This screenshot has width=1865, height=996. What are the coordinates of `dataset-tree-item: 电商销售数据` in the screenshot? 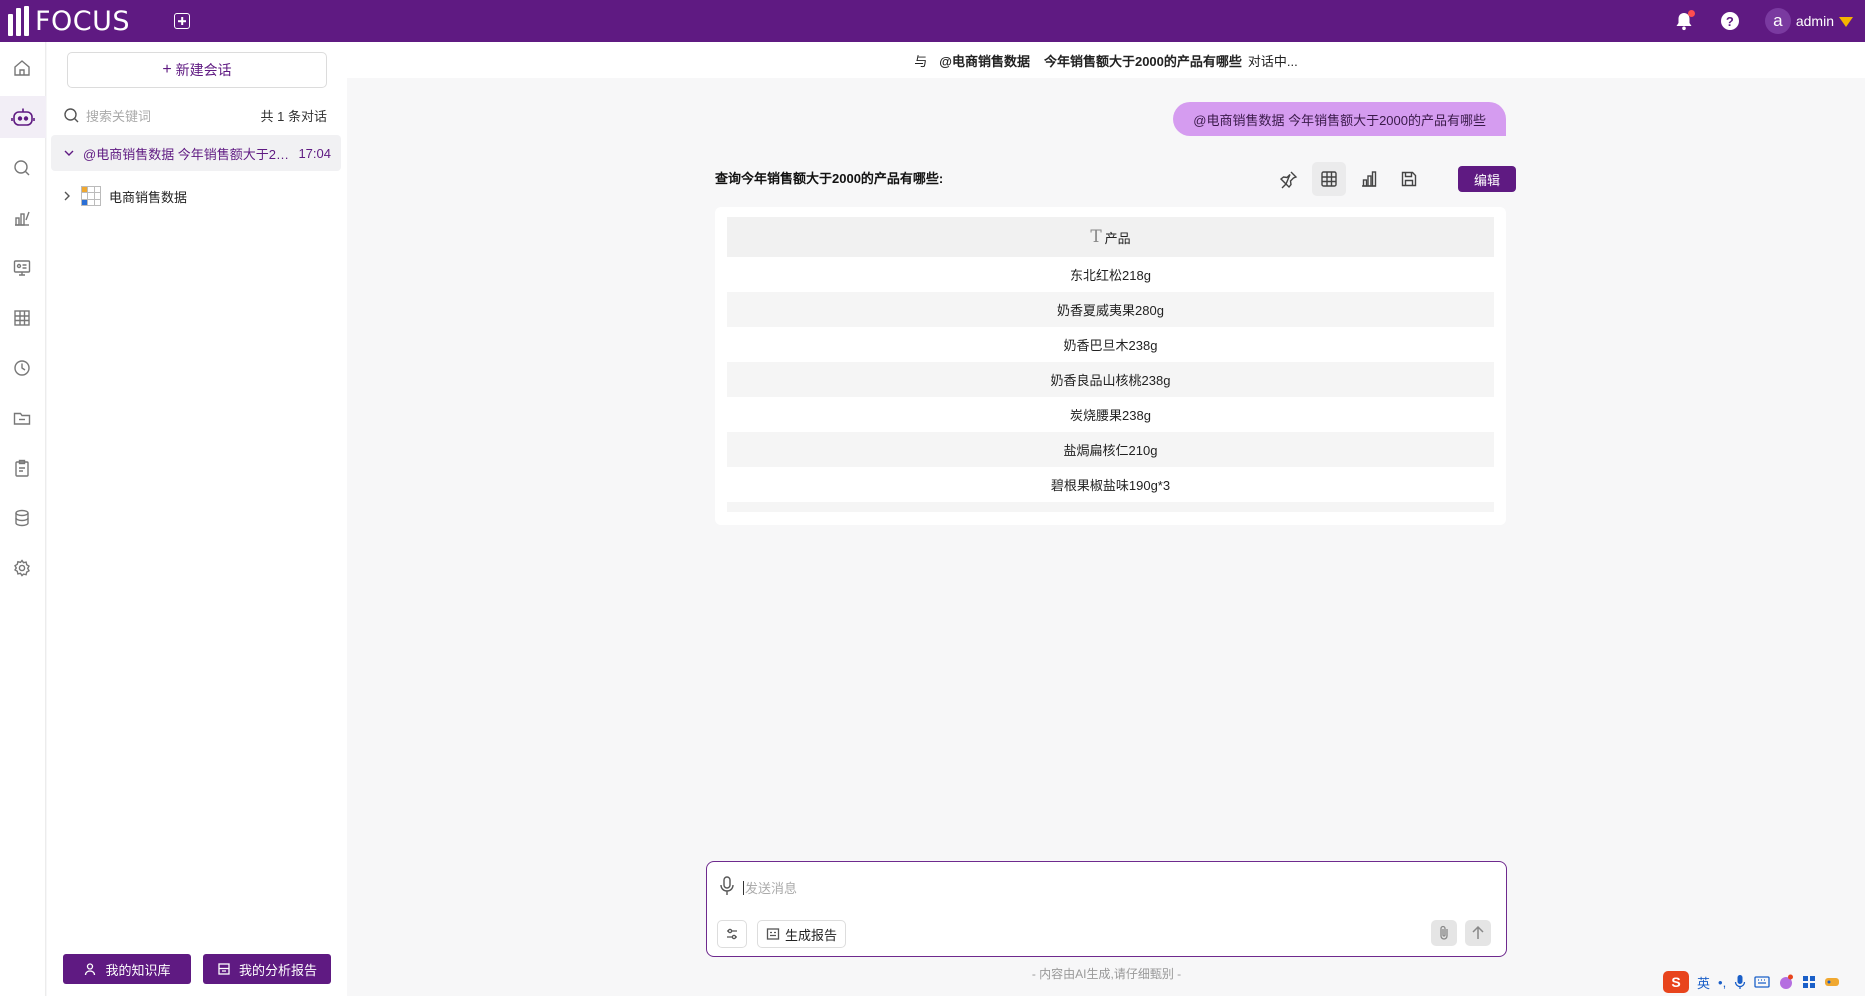 It's located at (124, 196).